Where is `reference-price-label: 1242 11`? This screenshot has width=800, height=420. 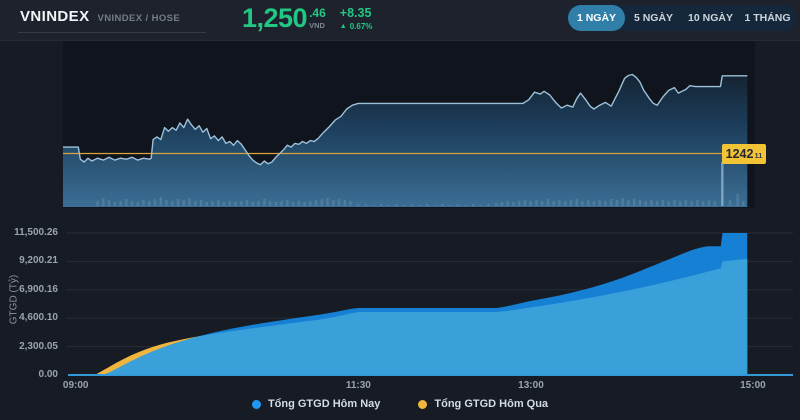
reference-price-label: 1242 11 is located at coordinates (744, 154).